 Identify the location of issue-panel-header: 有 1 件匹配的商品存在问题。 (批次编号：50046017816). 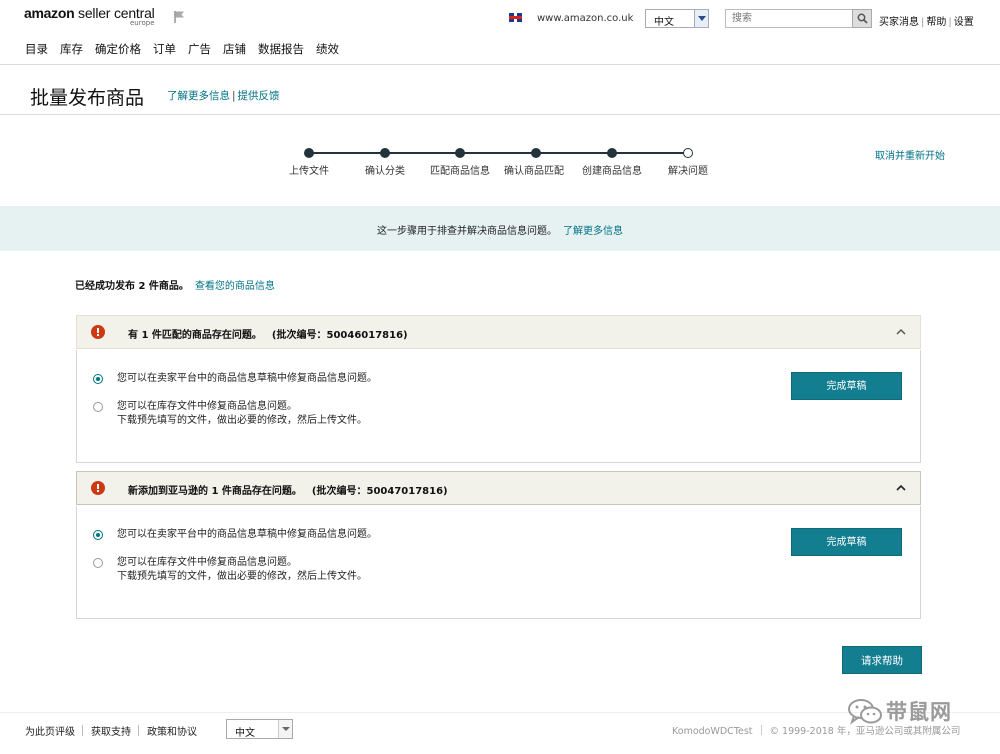
(498, 332).